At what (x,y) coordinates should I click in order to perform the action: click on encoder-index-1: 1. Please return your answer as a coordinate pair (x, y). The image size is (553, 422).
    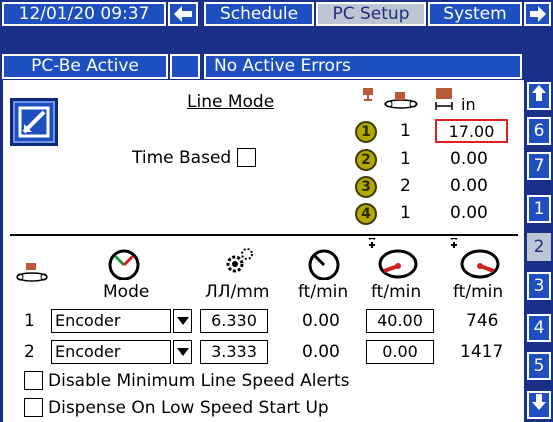
    Looking at the image, I should click on (29, 321).